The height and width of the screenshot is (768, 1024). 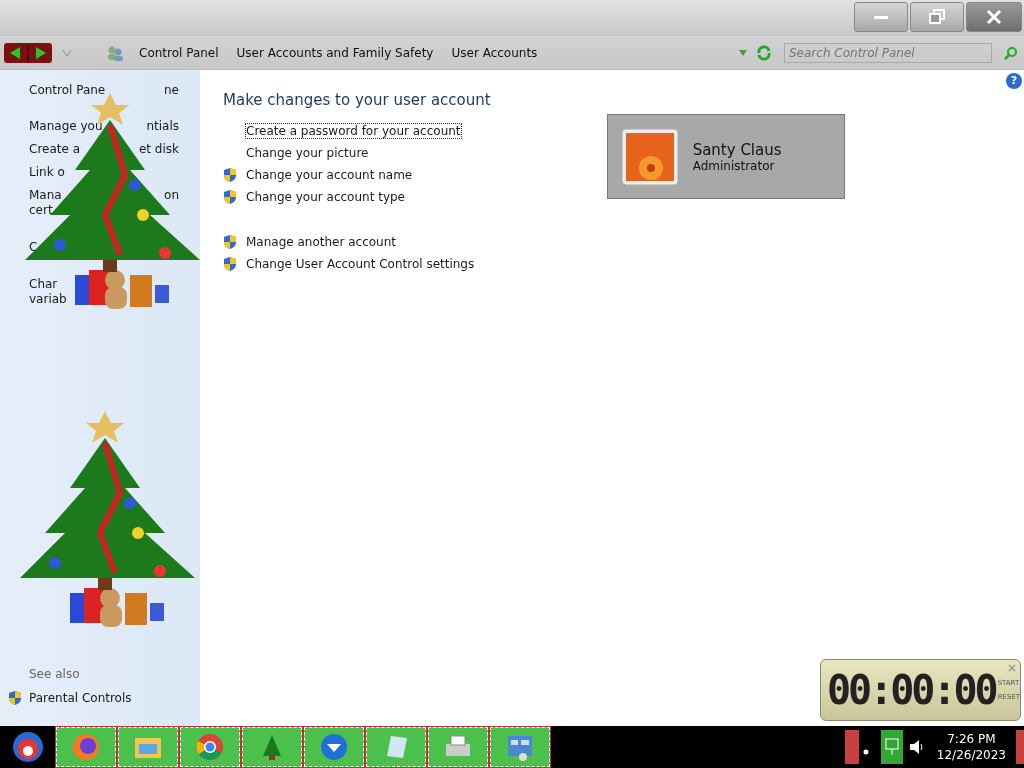 What do you see at coordinates (888, 52) in the screenshot?
I see `search-field: Search Control Panel` at bounding box center [888, 52].